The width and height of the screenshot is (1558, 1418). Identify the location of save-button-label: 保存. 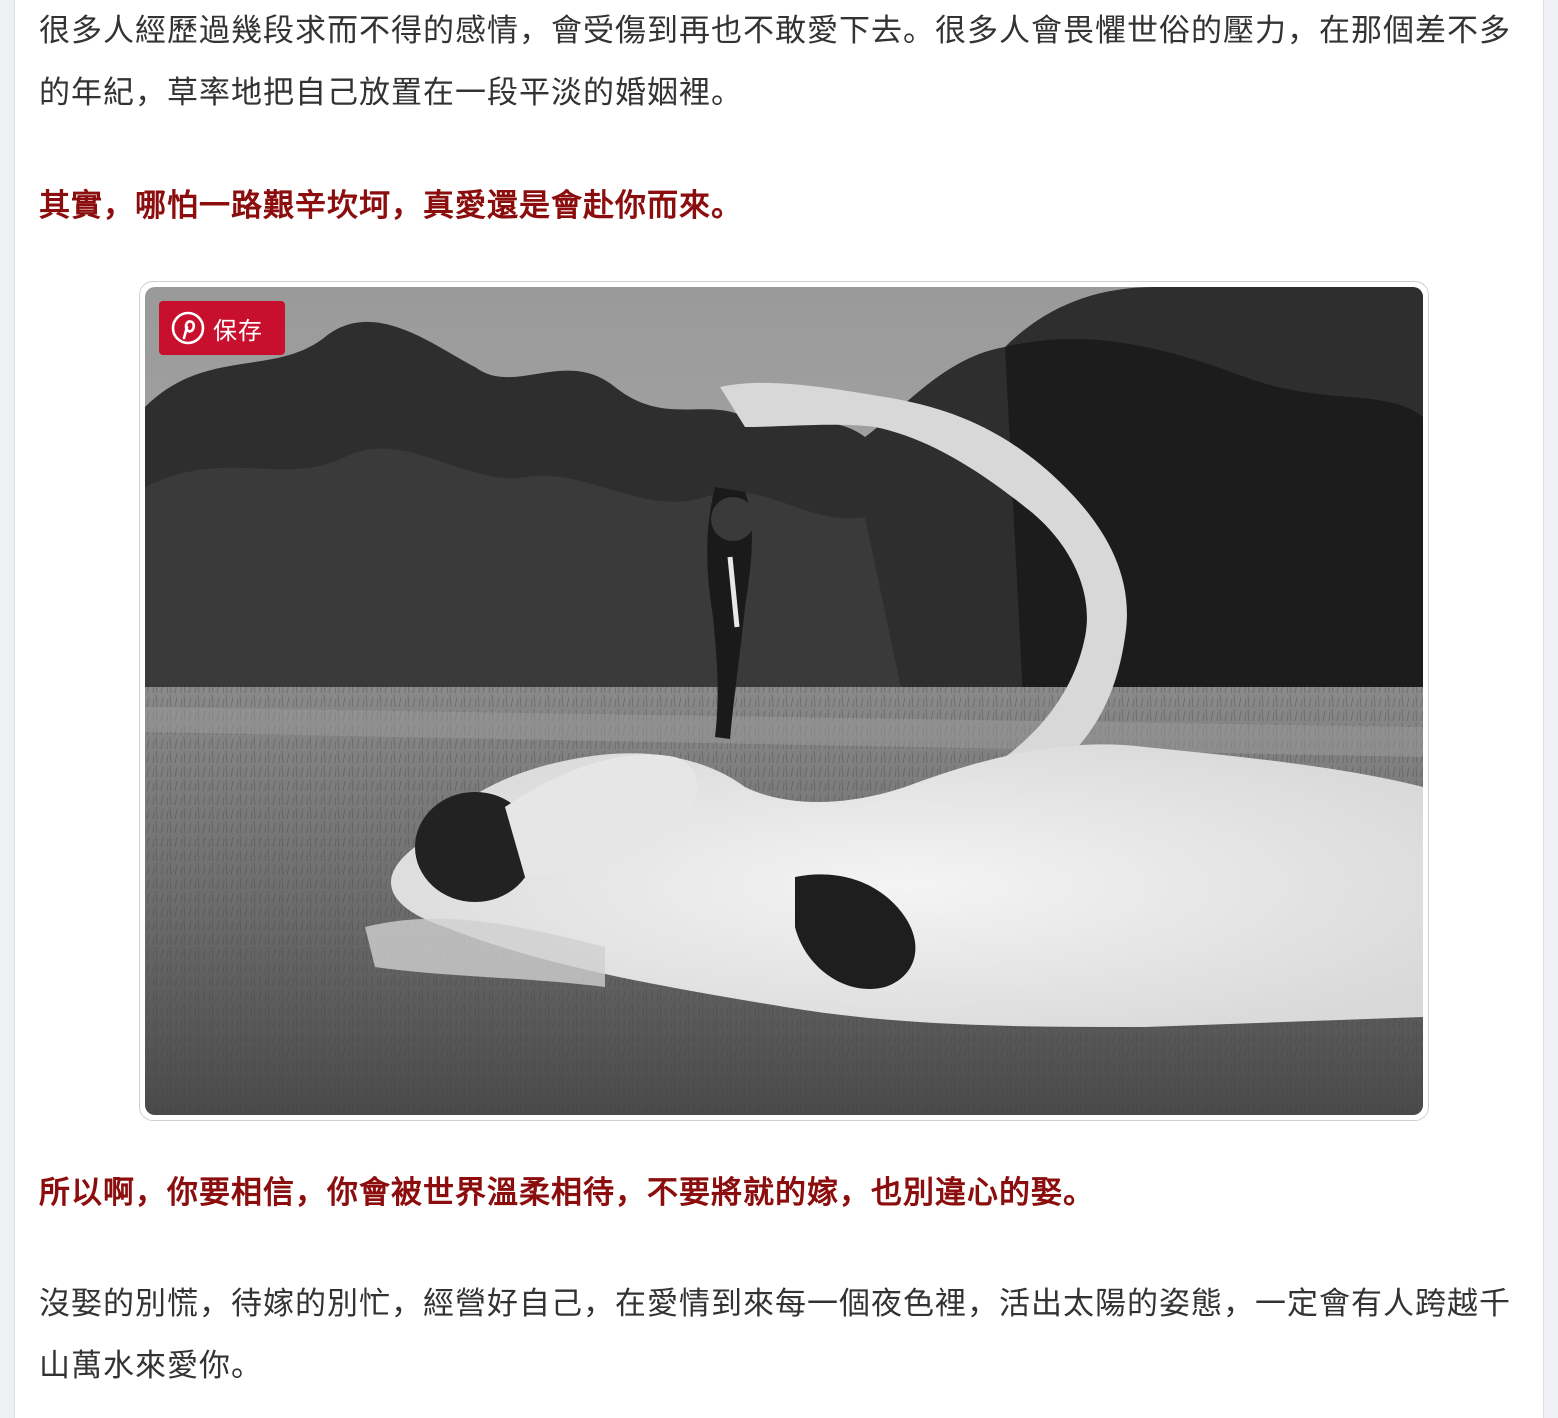
(238, 330).